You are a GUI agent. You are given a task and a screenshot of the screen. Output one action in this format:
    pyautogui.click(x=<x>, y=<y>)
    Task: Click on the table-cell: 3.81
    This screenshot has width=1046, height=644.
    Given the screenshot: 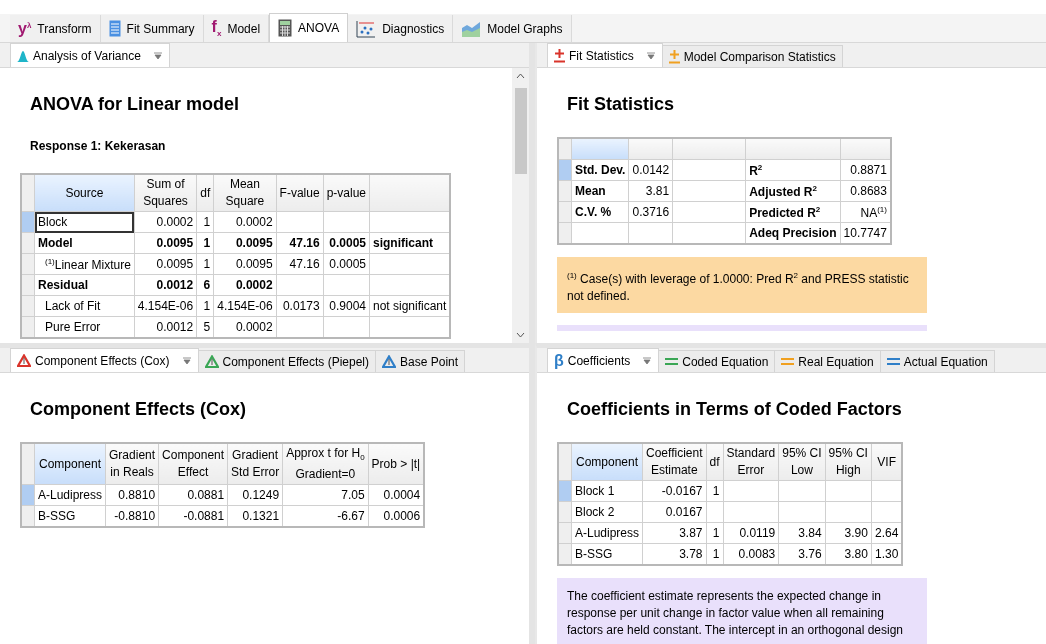 What is the action you would take?
    pyautogui.click(x=650, y=191)
    